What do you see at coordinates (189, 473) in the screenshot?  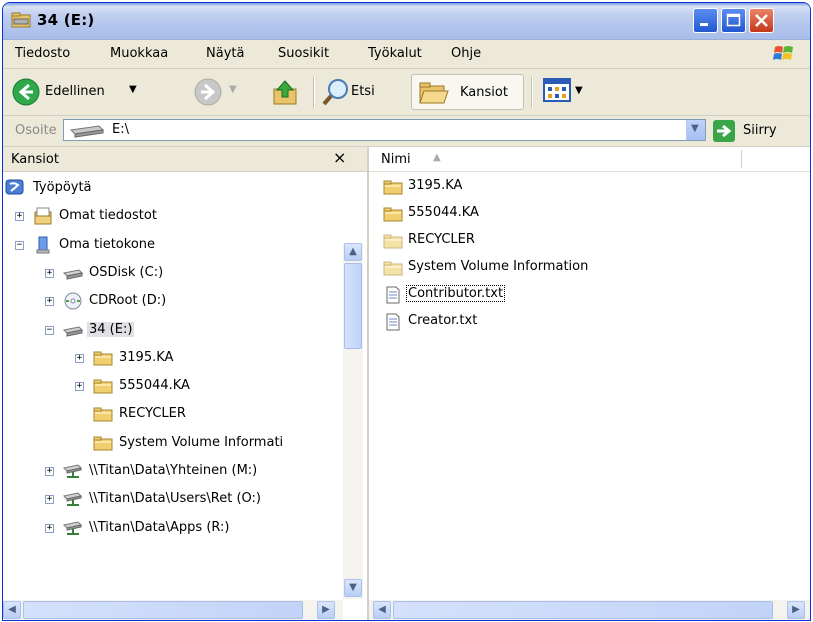 I see `tree-item: + \\Titan\Data\Yhteinen (M:)` at bounding box center [189, 473].